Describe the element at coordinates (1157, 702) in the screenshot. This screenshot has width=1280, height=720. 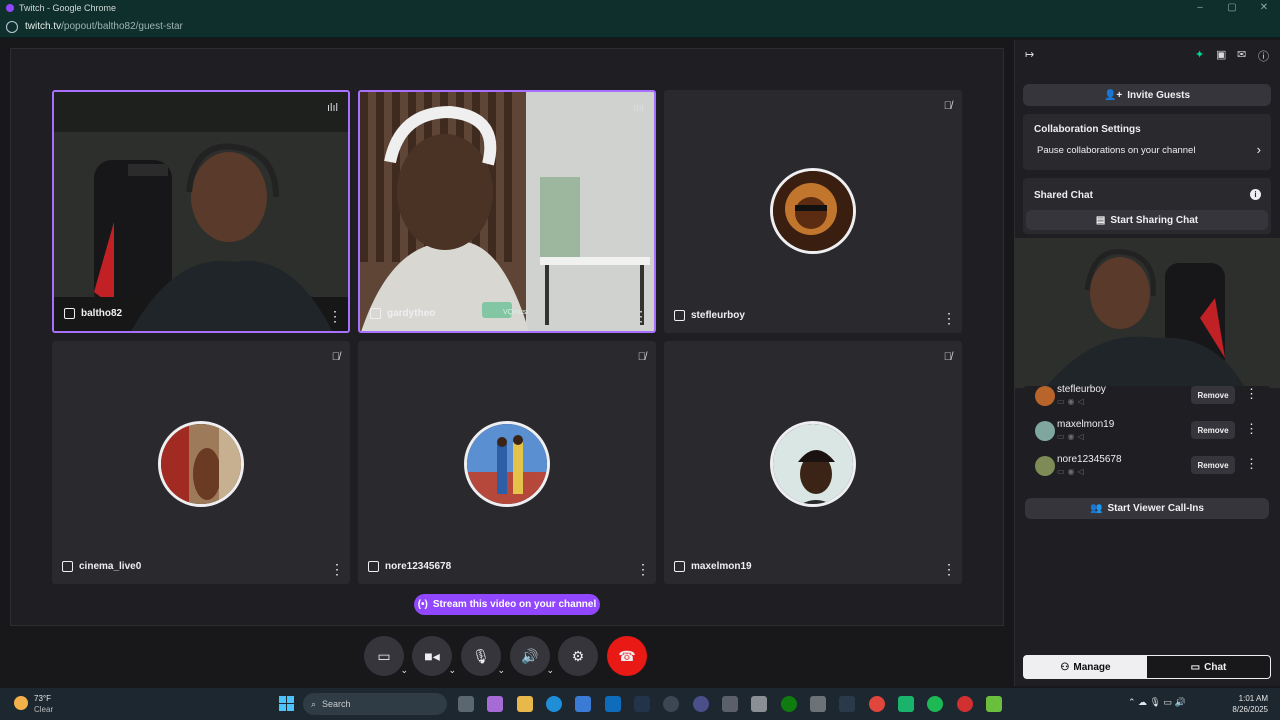
I see `system-tray: ⌃ ☁ 🎙 ▭ 🔊` at that location.